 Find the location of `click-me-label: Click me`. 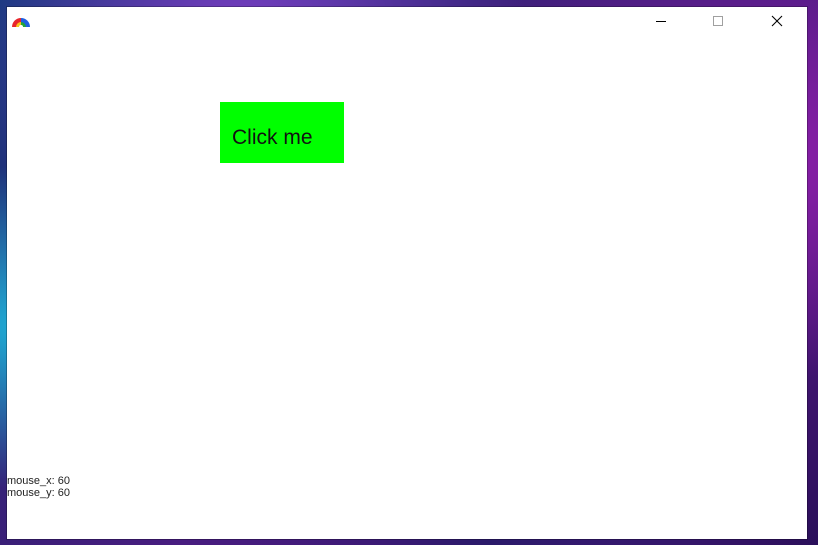

click-me-label: Click me is located at coordinates (272, 137).